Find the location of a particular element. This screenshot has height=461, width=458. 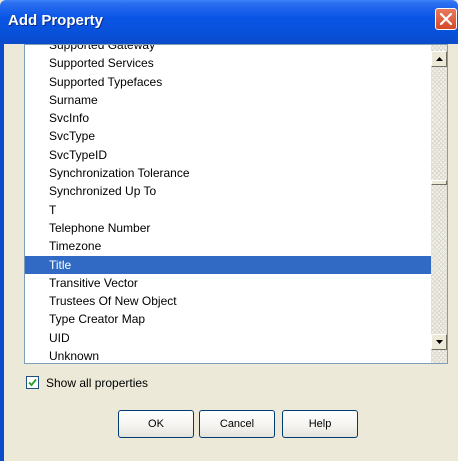

scroll-down-button is located at coordinates (439, 342).